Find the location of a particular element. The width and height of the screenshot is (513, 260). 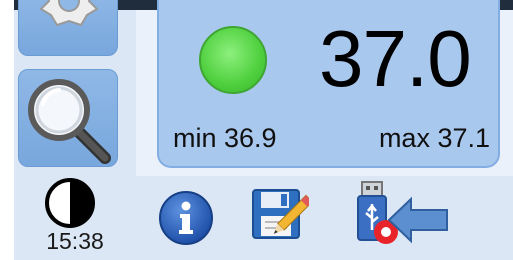

clock: 15:38 is located at coordinates (75, 241).